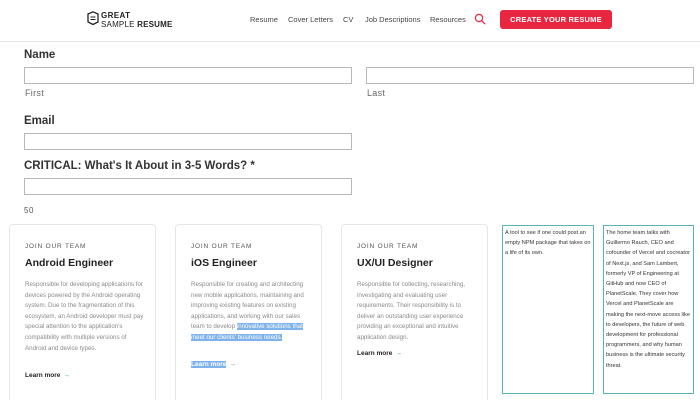 Image resolution: width=700 pixels, height=400 pixels. What do you see at coordinates (264, 19) in the screenshot?
I see `nav-resume: Resume` at bounding box center [264, 19].